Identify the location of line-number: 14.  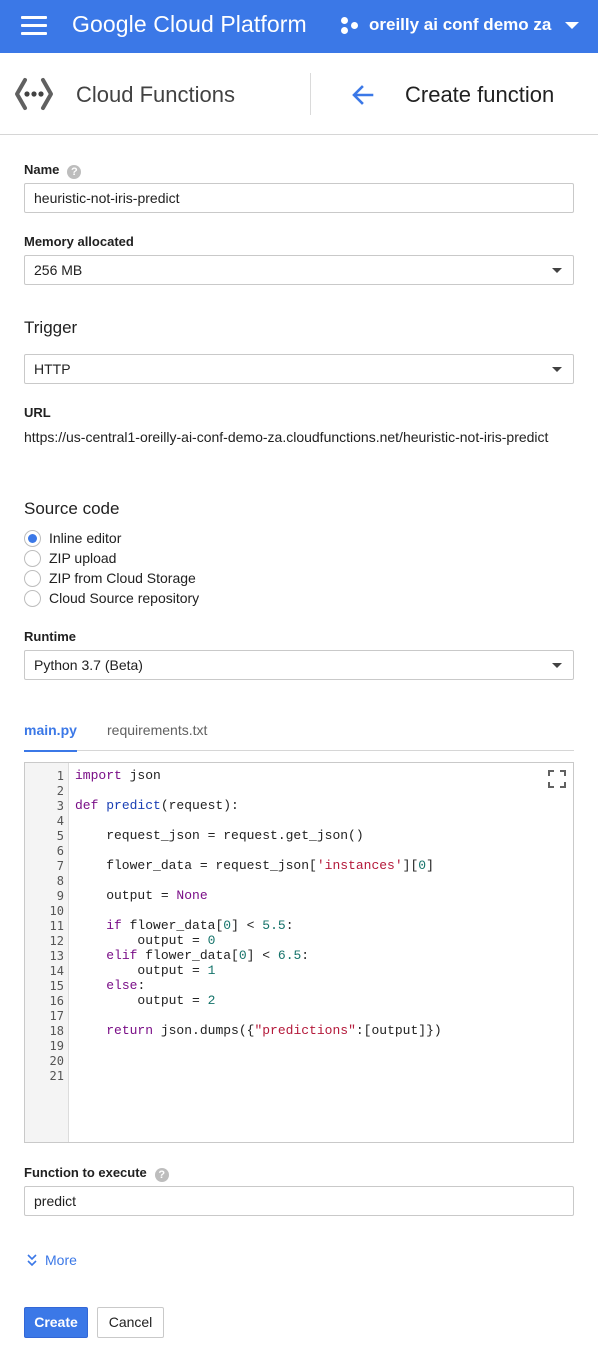
(56, 971).